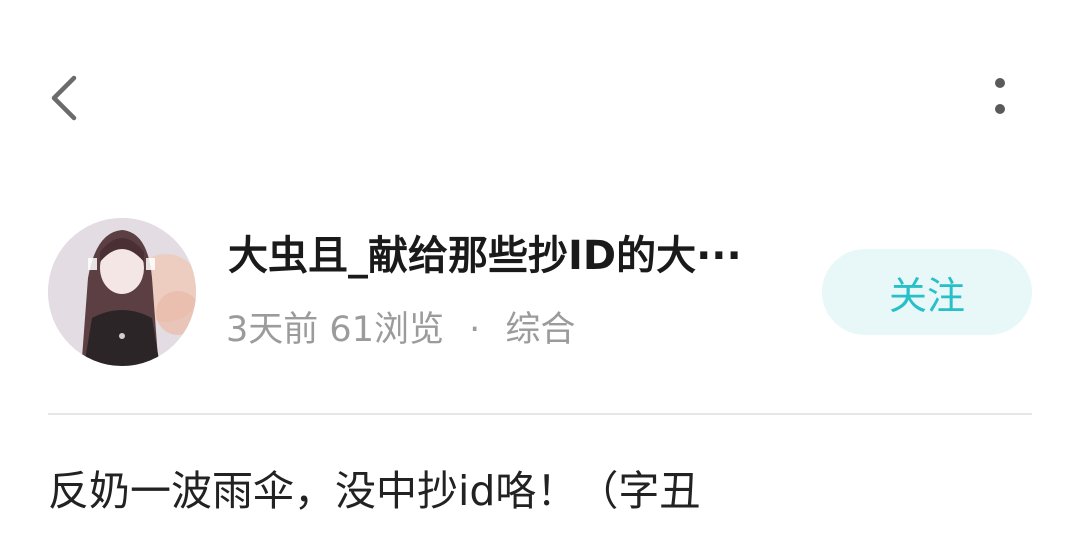  I want to click on post-meta: 3天前 61浏览 · 综合, so click(400, 330).